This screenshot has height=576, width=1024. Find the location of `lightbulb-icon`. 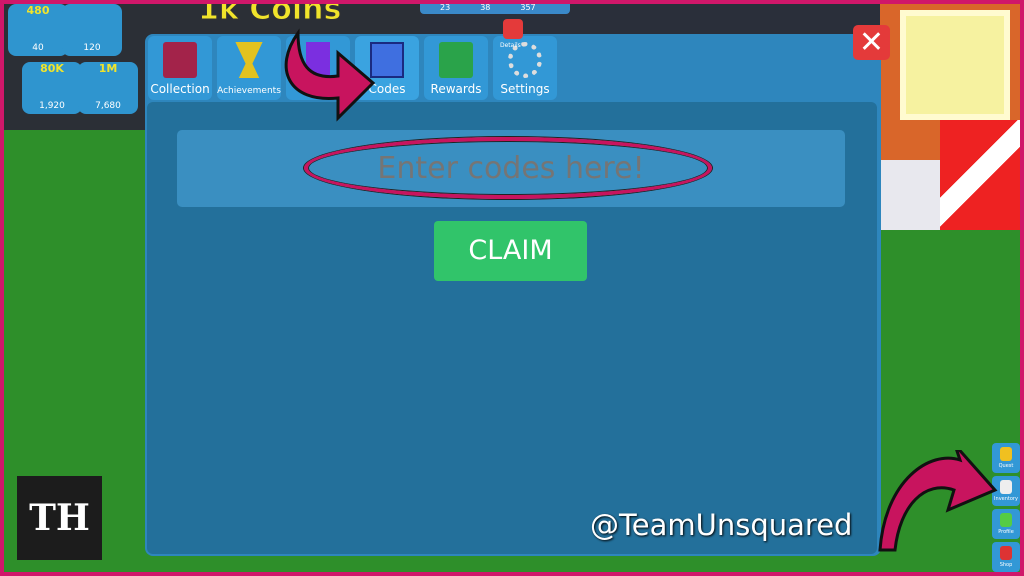

lightbulb-icon is located at coordinates (1006, 454).